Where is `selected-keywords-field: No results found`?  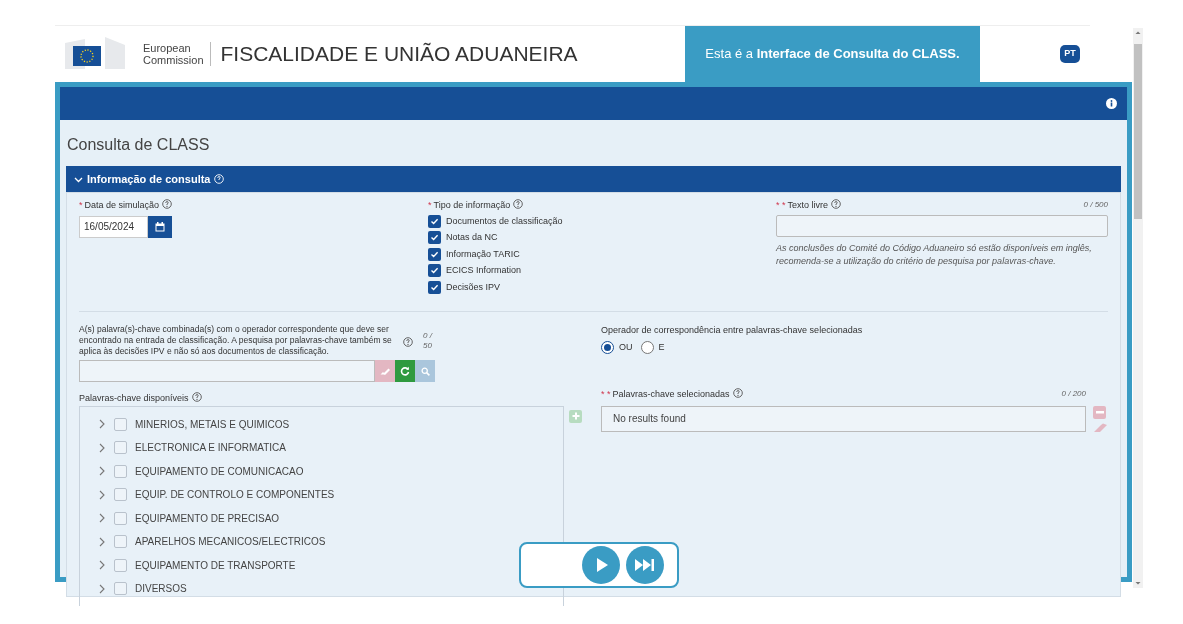
selected-keywords-field: No results found is located at coordinates (843, 418).